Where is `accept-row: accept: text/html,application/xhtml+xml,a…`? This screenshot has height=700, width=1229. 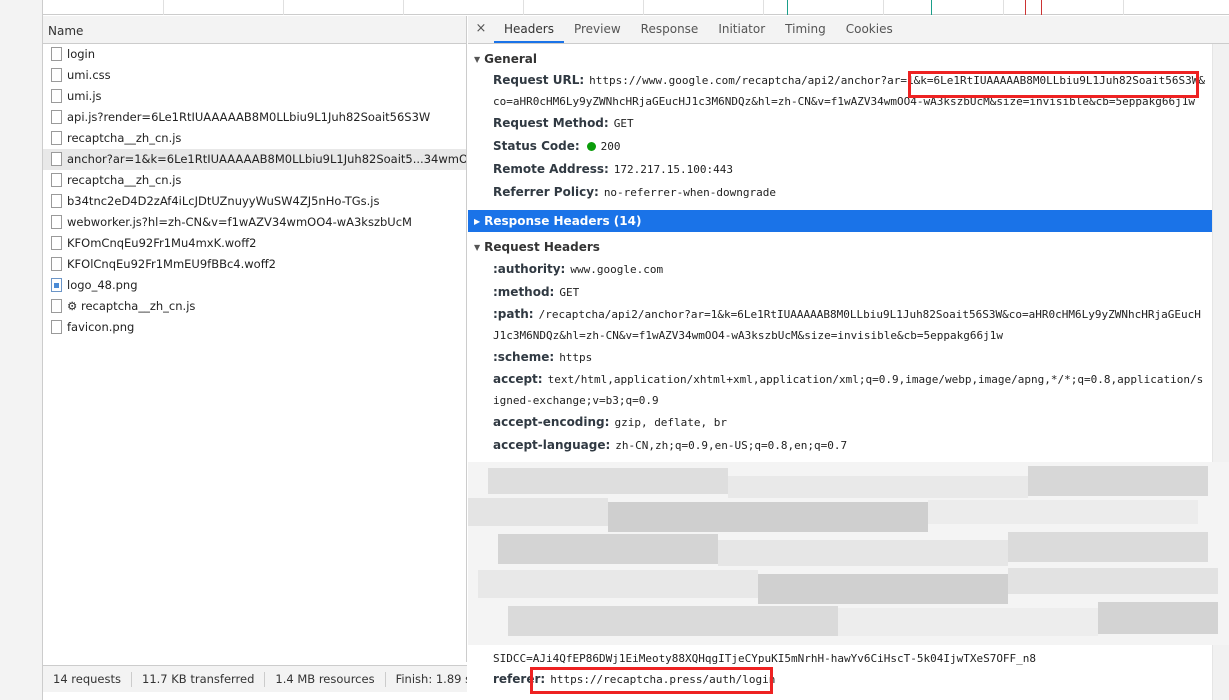 accept-row: accept: text/html,application/xhtml+xml,a… is located at coordinates (840, 390).